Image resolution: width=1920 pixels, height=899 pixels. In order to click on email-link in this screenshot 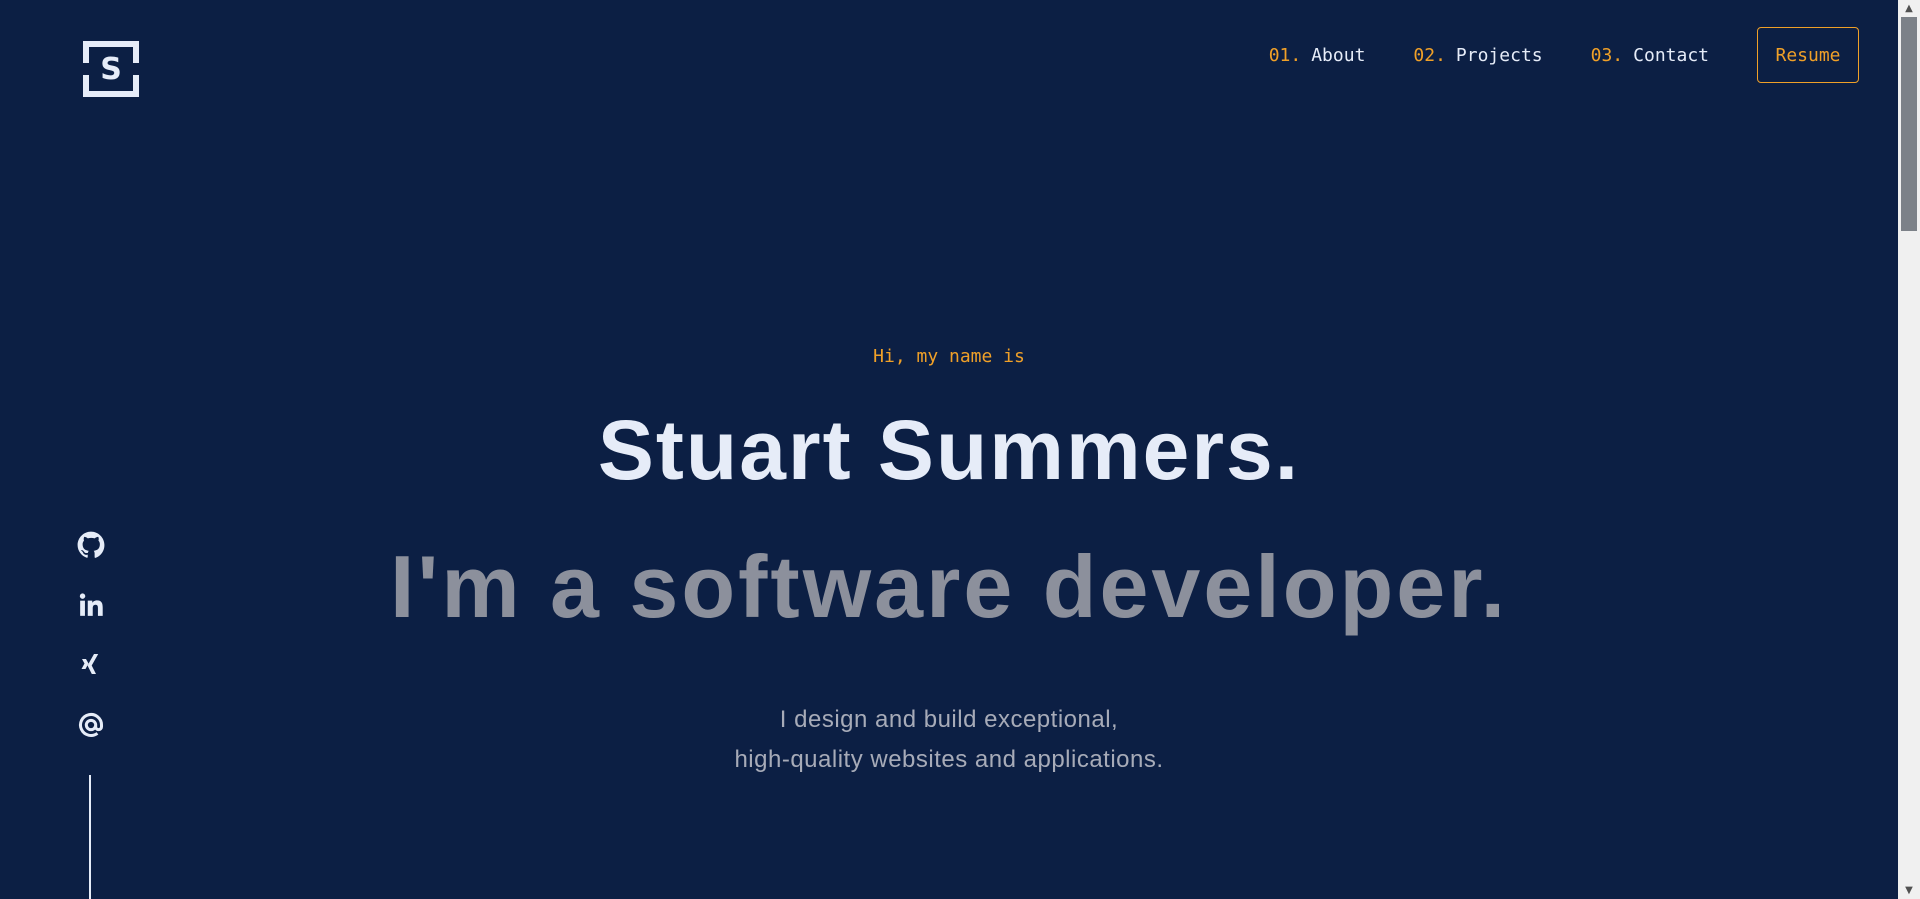, I will do `click(91, 725)`.